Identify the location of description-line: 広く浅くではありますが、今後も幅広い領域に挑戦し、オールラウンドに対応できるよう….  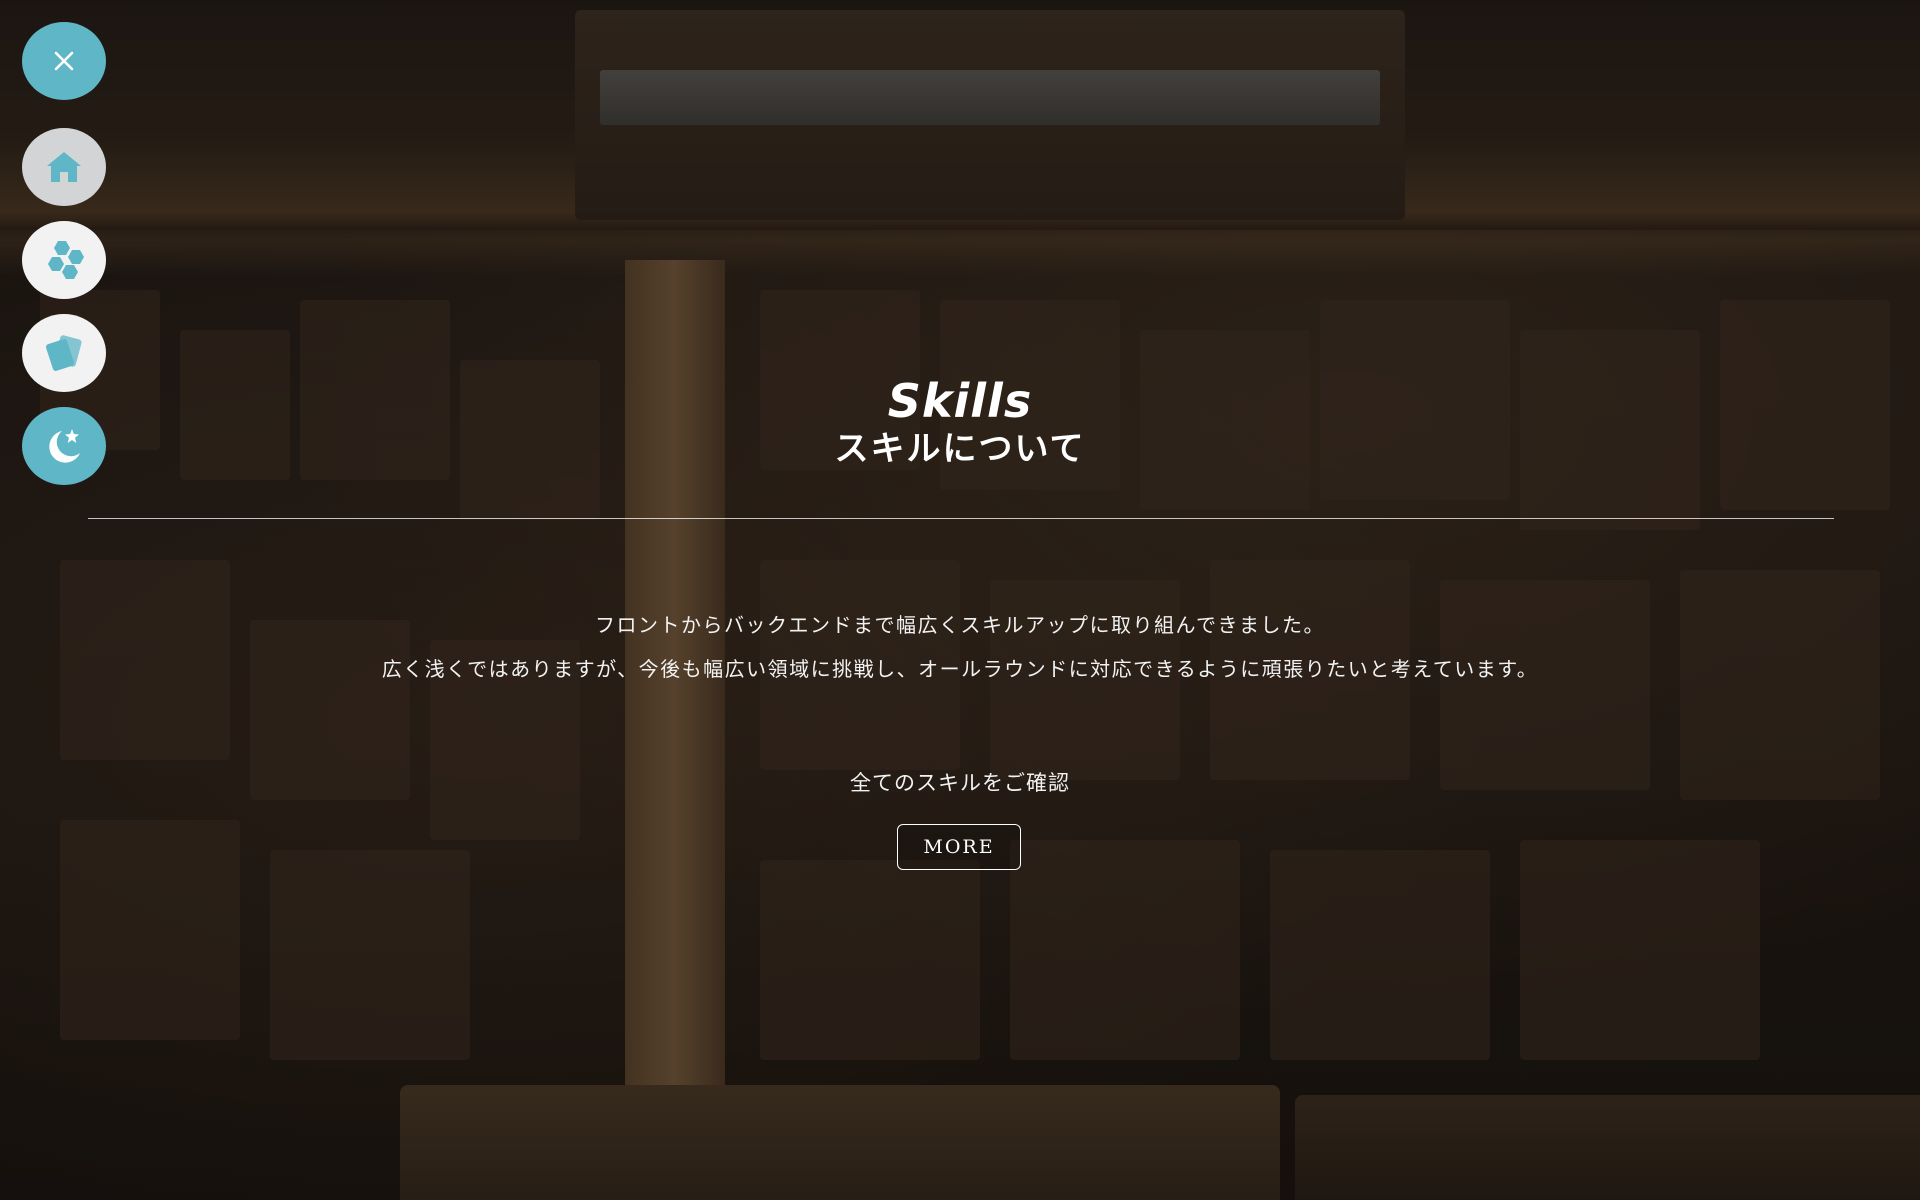
(960, 669).